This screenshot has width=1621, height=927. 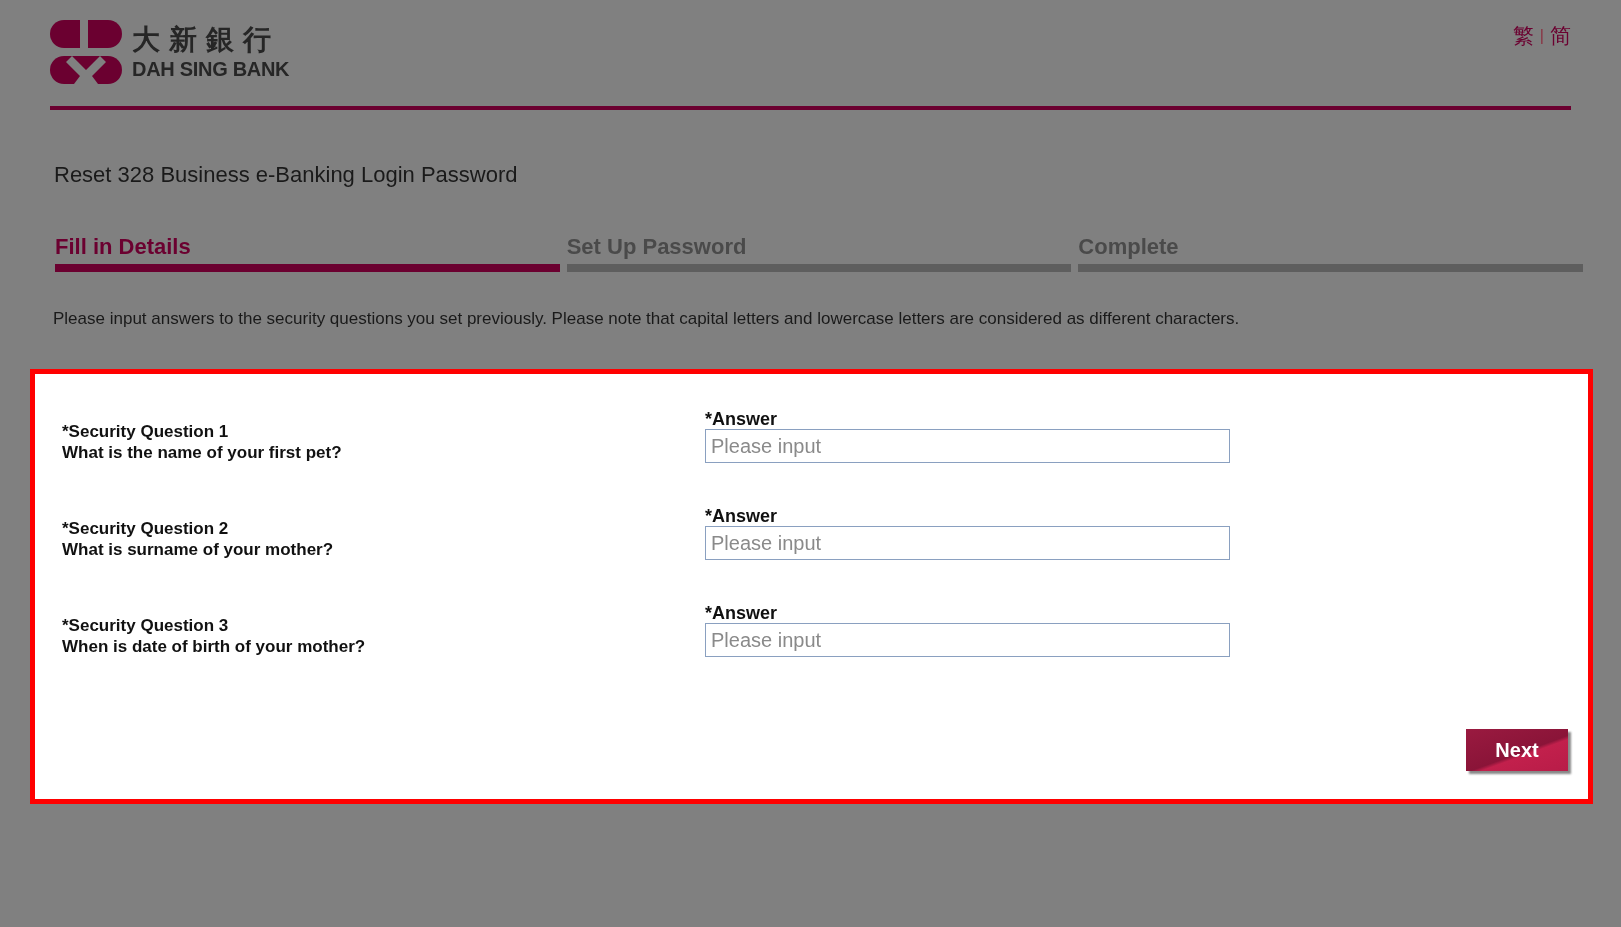 What do you see at coordinates (1517, 750) in the screenshot?
I see `next-button: Next` at bounding box center [1517, 750].